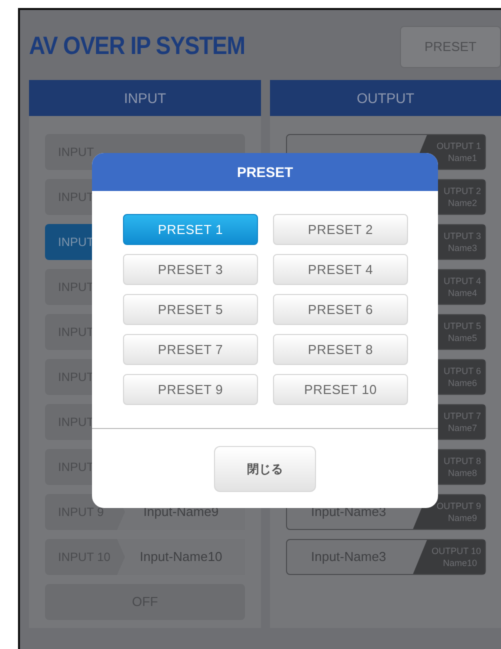 Image resolution: width=501 pixels, height=649 pixels. What do you see at coordinates (340, 309) in the screenshot?
I see `preset-option: PRESET 6` at bounding box center [340, 309].